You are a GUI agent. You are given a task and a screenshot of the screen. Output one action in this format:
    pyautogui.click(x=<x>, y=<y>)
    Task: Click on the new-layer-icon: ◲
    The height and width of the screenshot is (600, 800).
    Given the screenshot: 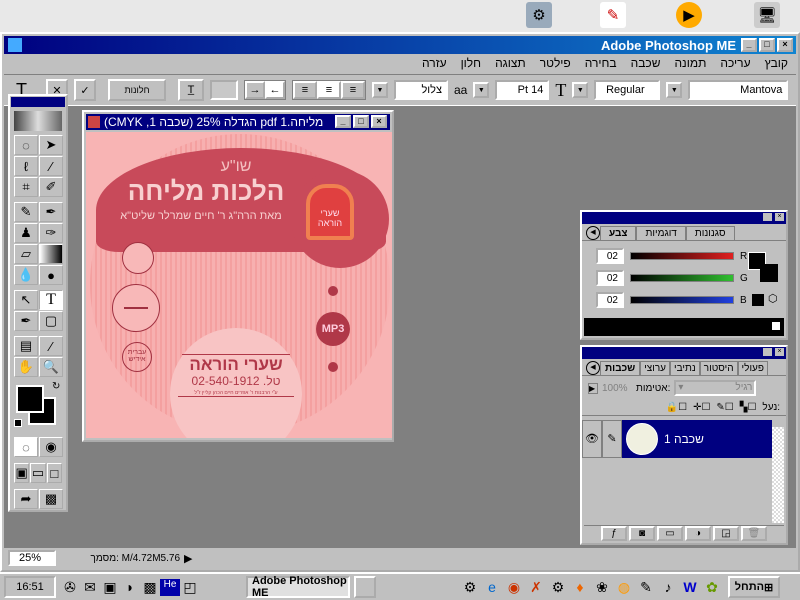 What is the action you would take?
    pyautogui.click(x=726, y=533)
    